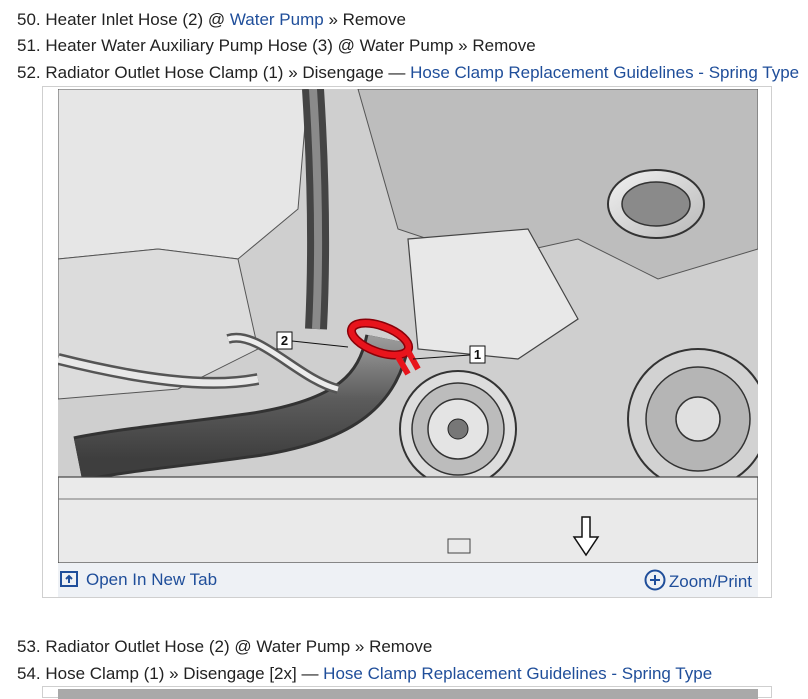  Describe the element at coordinates (710, 581) in the screenshot. I see `zoom-print-label: Zoom/Print` at that location.